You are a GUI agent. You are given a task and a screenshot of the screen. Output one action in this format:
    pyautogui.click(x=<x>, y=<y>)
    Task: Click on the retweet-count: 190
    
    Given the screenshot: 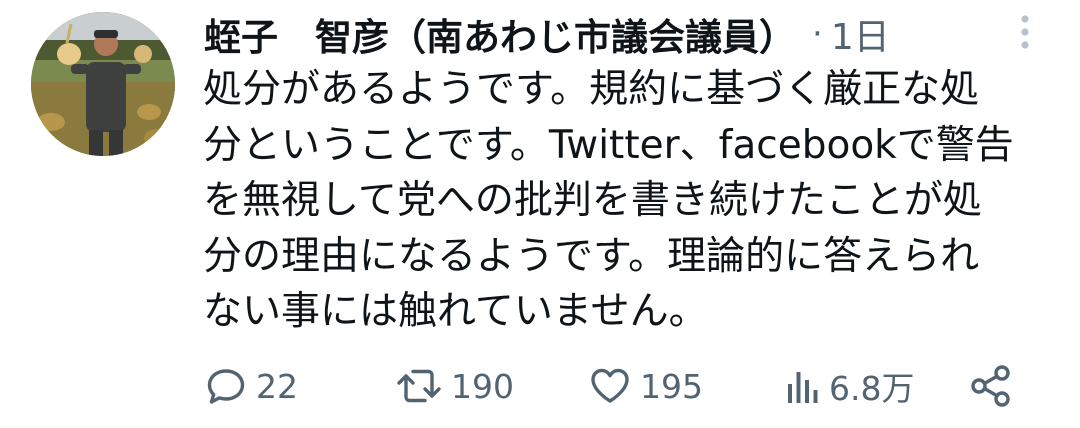 What is the action you would take?
    pyautogui.click(x=482, y=386)
    